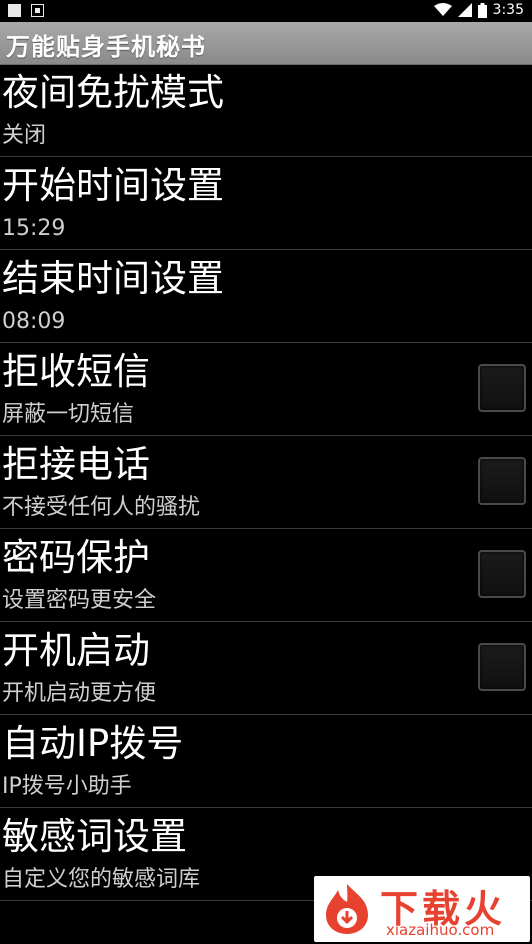  I want to click on app-title-bar: 万能贴身手机秘书, so click(266, 43).